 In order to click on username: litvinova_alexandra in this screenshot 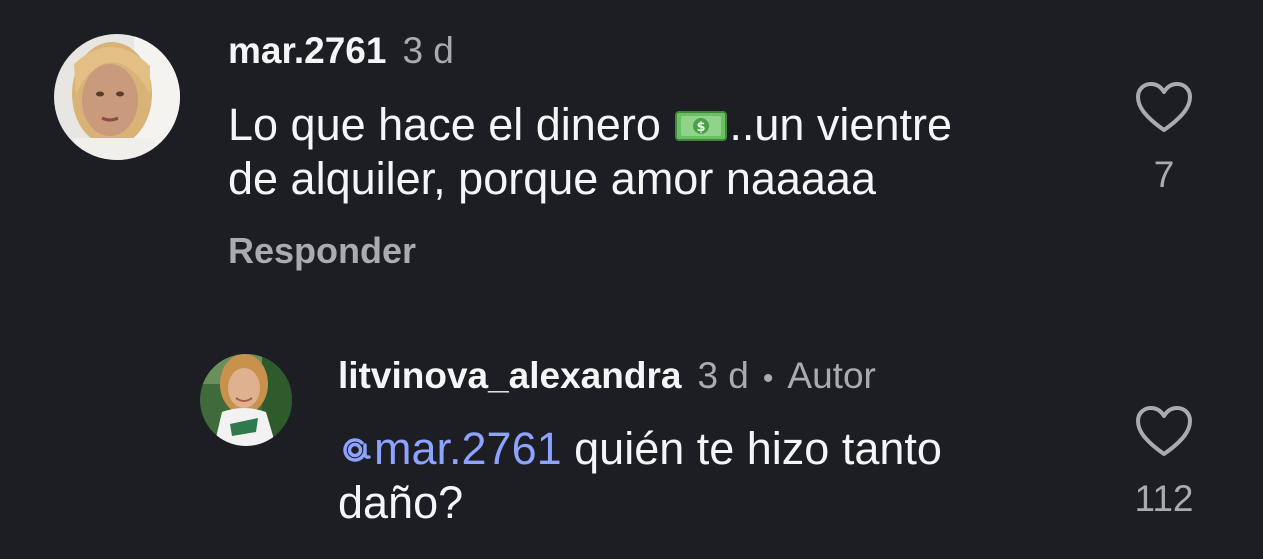, I will do `click(509, 376)`.